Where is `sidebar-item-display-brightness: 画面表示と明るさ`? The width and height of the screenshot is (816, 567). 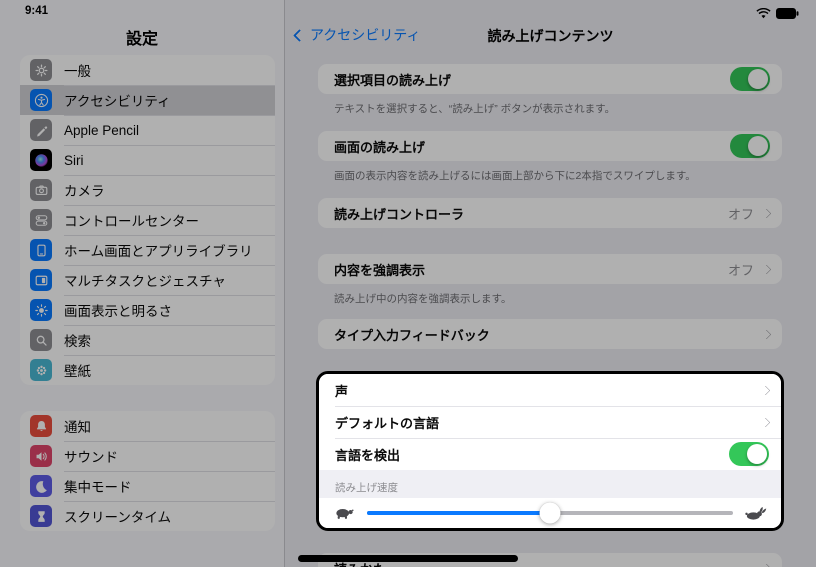 sidebar-item-display-brightness: 画面表示と明るさ is located at coordinates (147, 310).